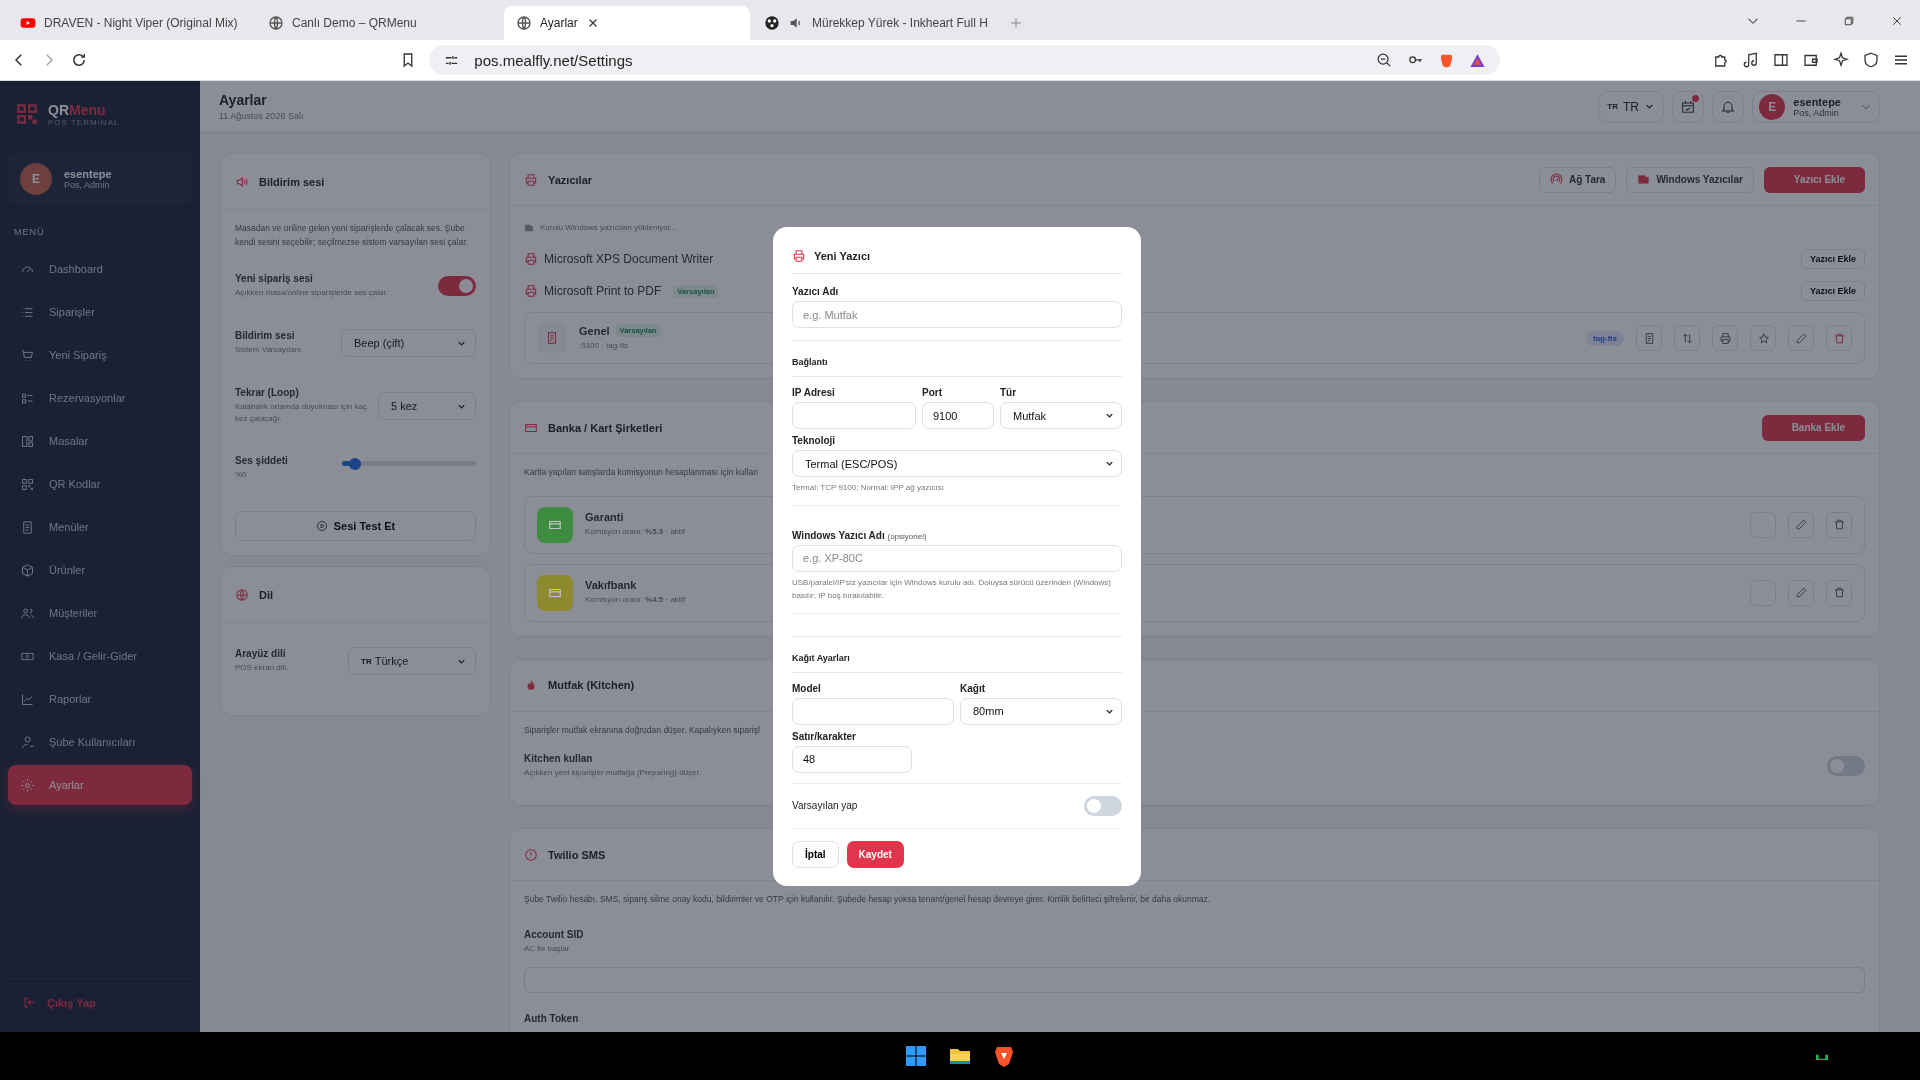  What do you see at coordinates (957, 464) in the screenshot?
I see `dropdown: Termal (ESC/POS)` at bounding box center [957, 464].